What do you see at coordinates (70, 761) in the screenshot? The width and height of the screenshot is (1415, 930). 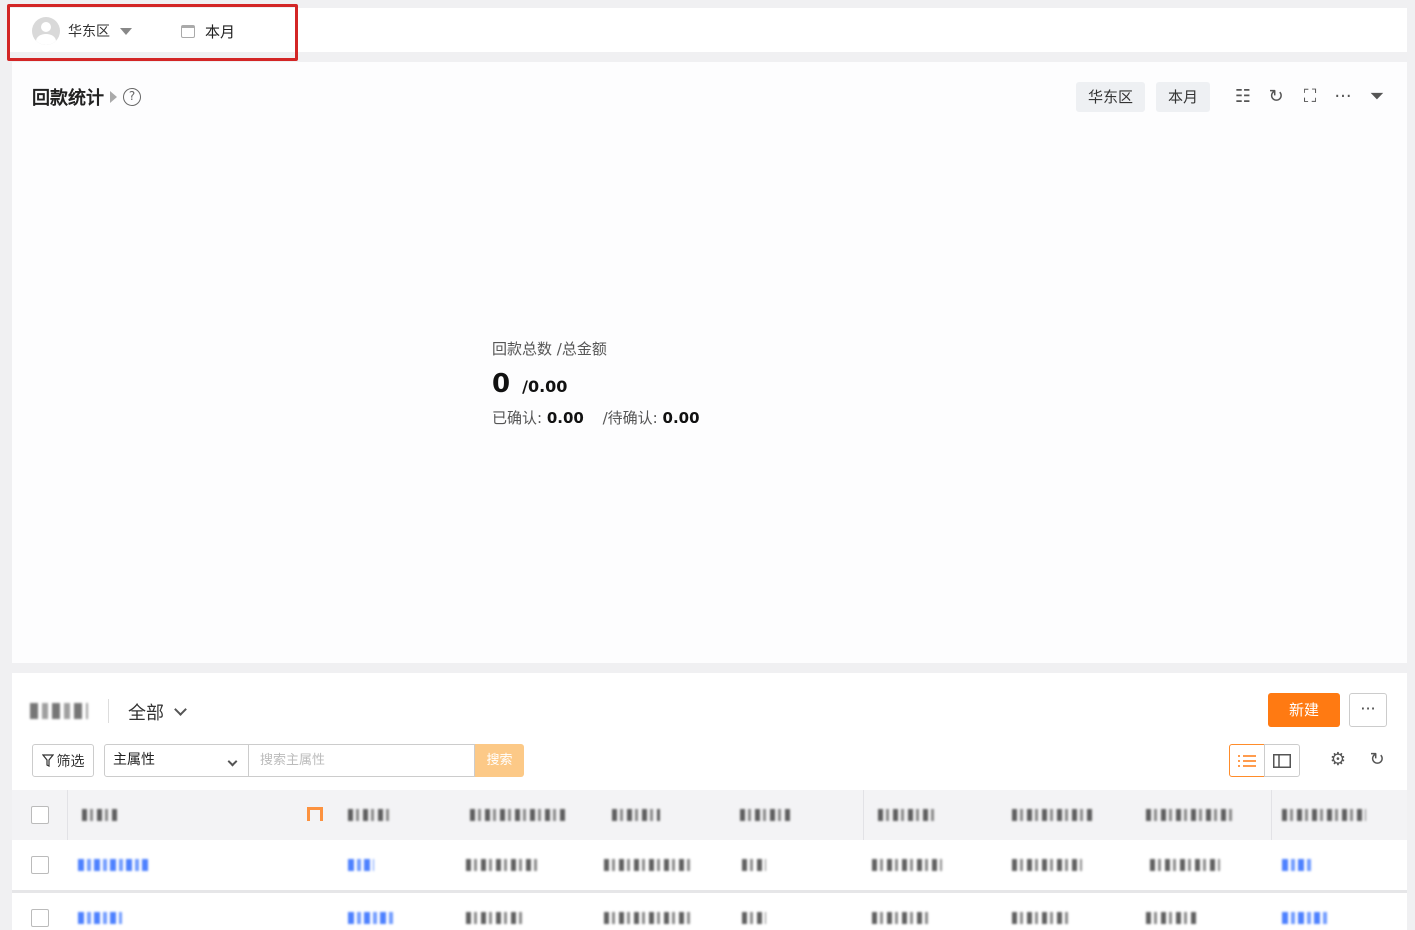 I see `filter-label: 筛选` at bounding box center [70, 761].